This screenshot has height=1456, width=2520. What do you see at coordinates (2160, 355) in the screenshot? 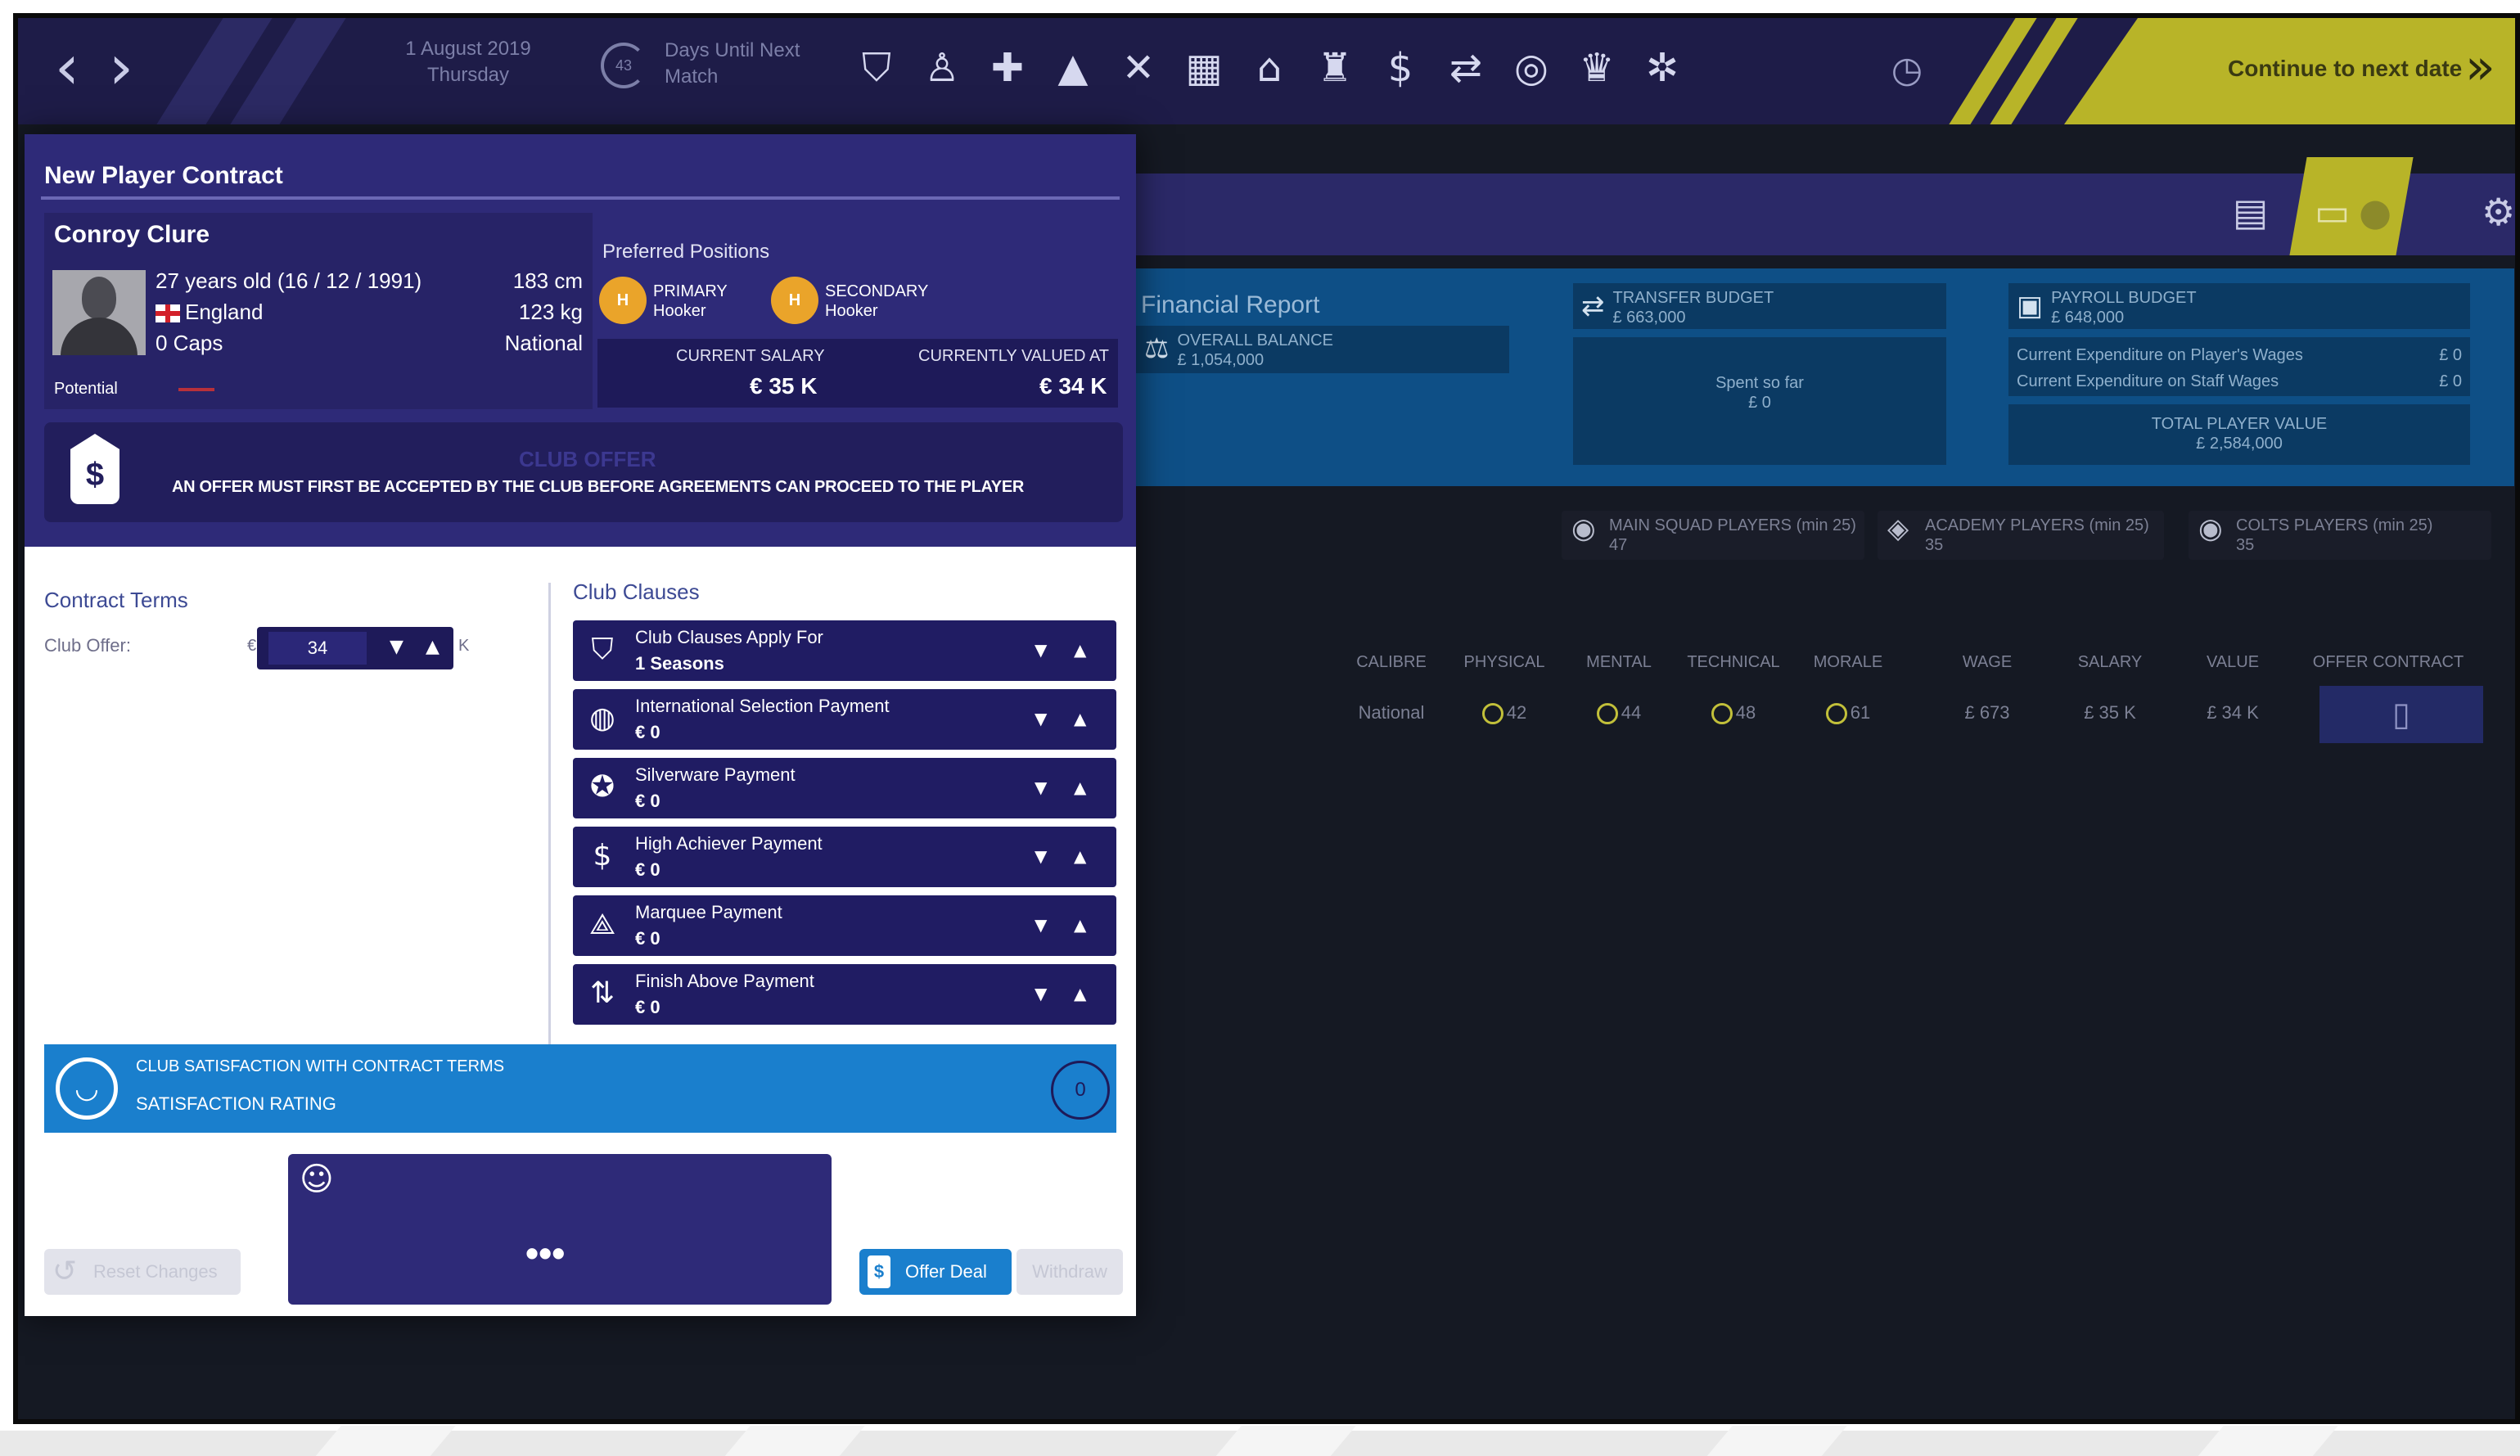
I see `exp-players-label: Current Expenditure on Player's Wages` at bounding box center [2160, 355].